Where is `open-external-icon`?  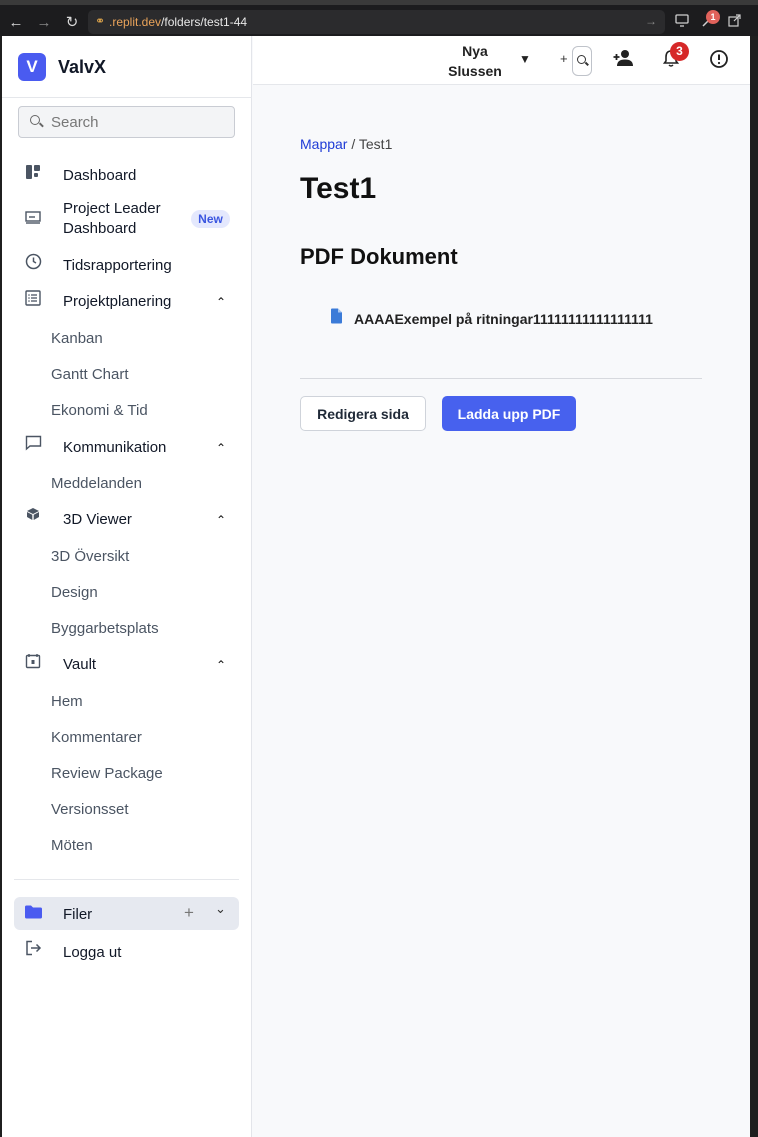 open-external-icon is located at coordinates (734, 23).